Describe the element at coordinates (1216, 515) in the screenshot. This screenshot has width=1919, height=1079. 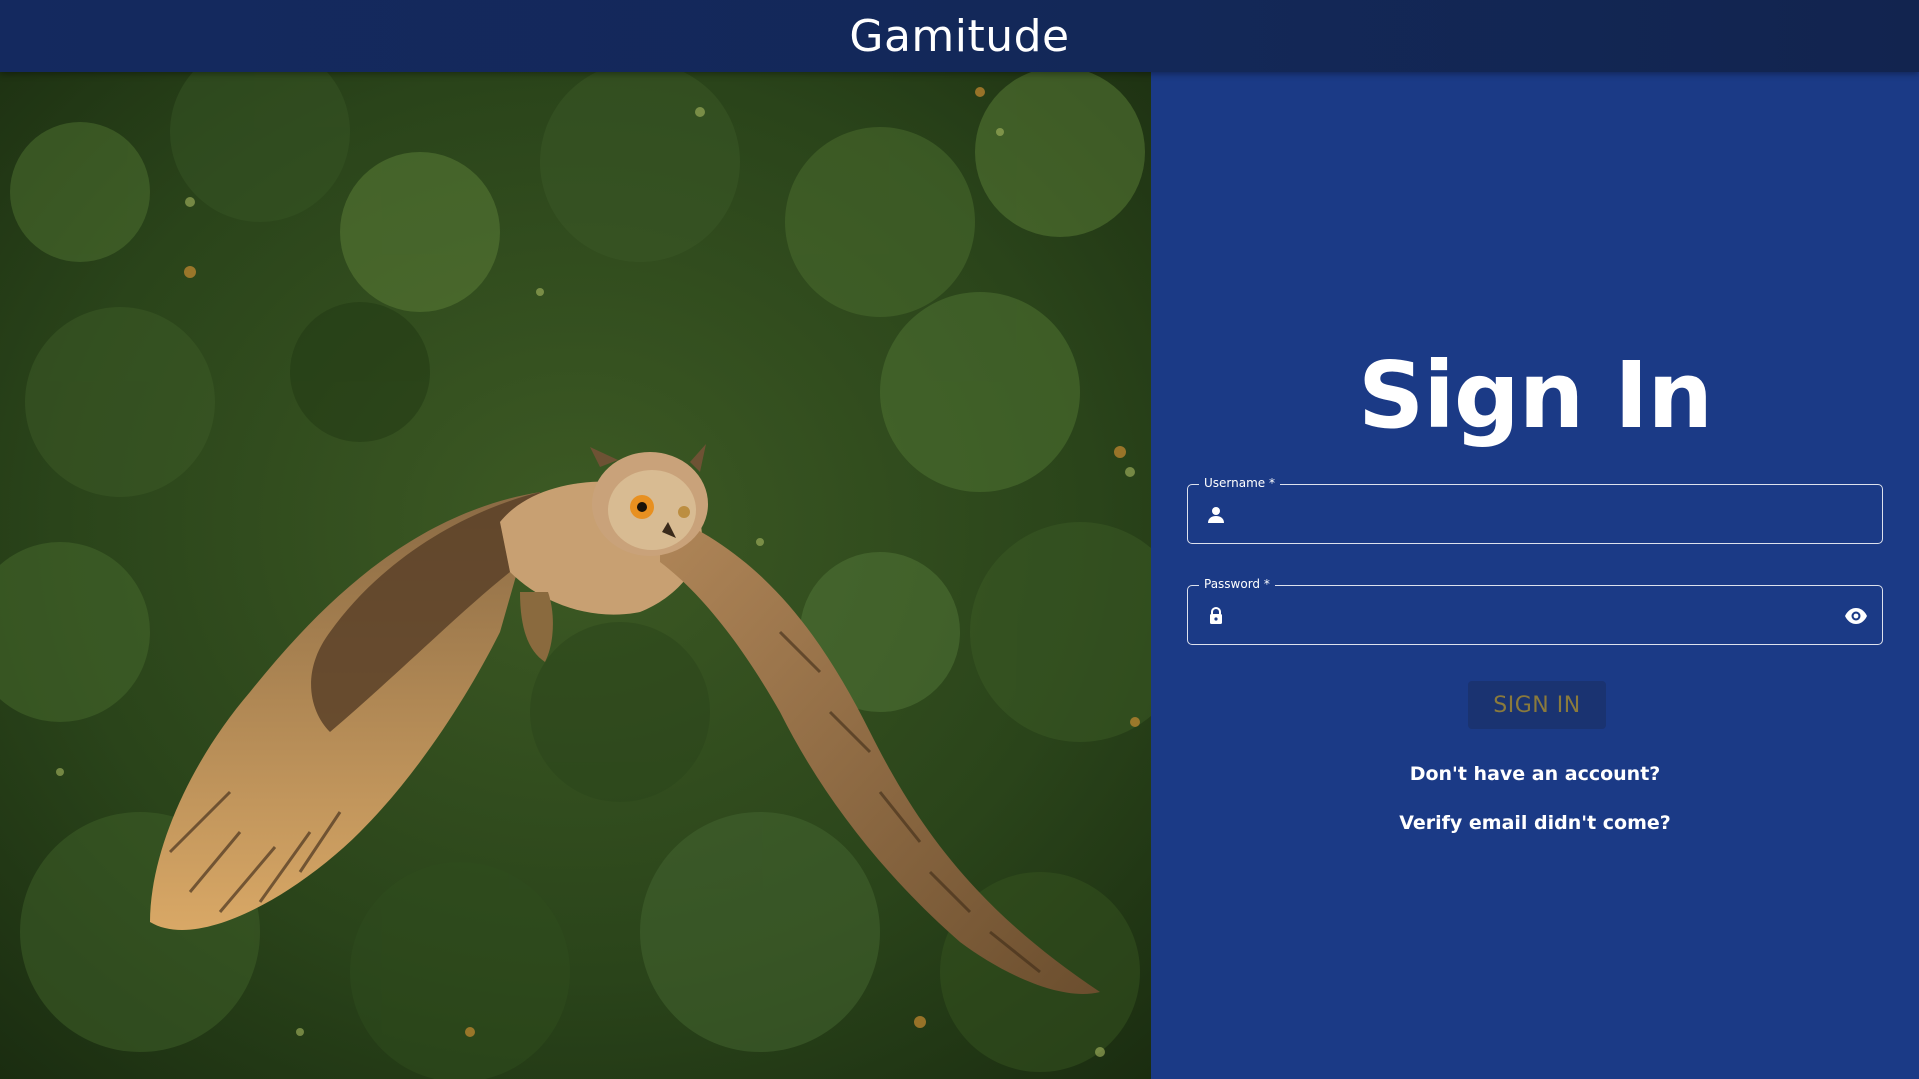
I see `person-icon` at that location.